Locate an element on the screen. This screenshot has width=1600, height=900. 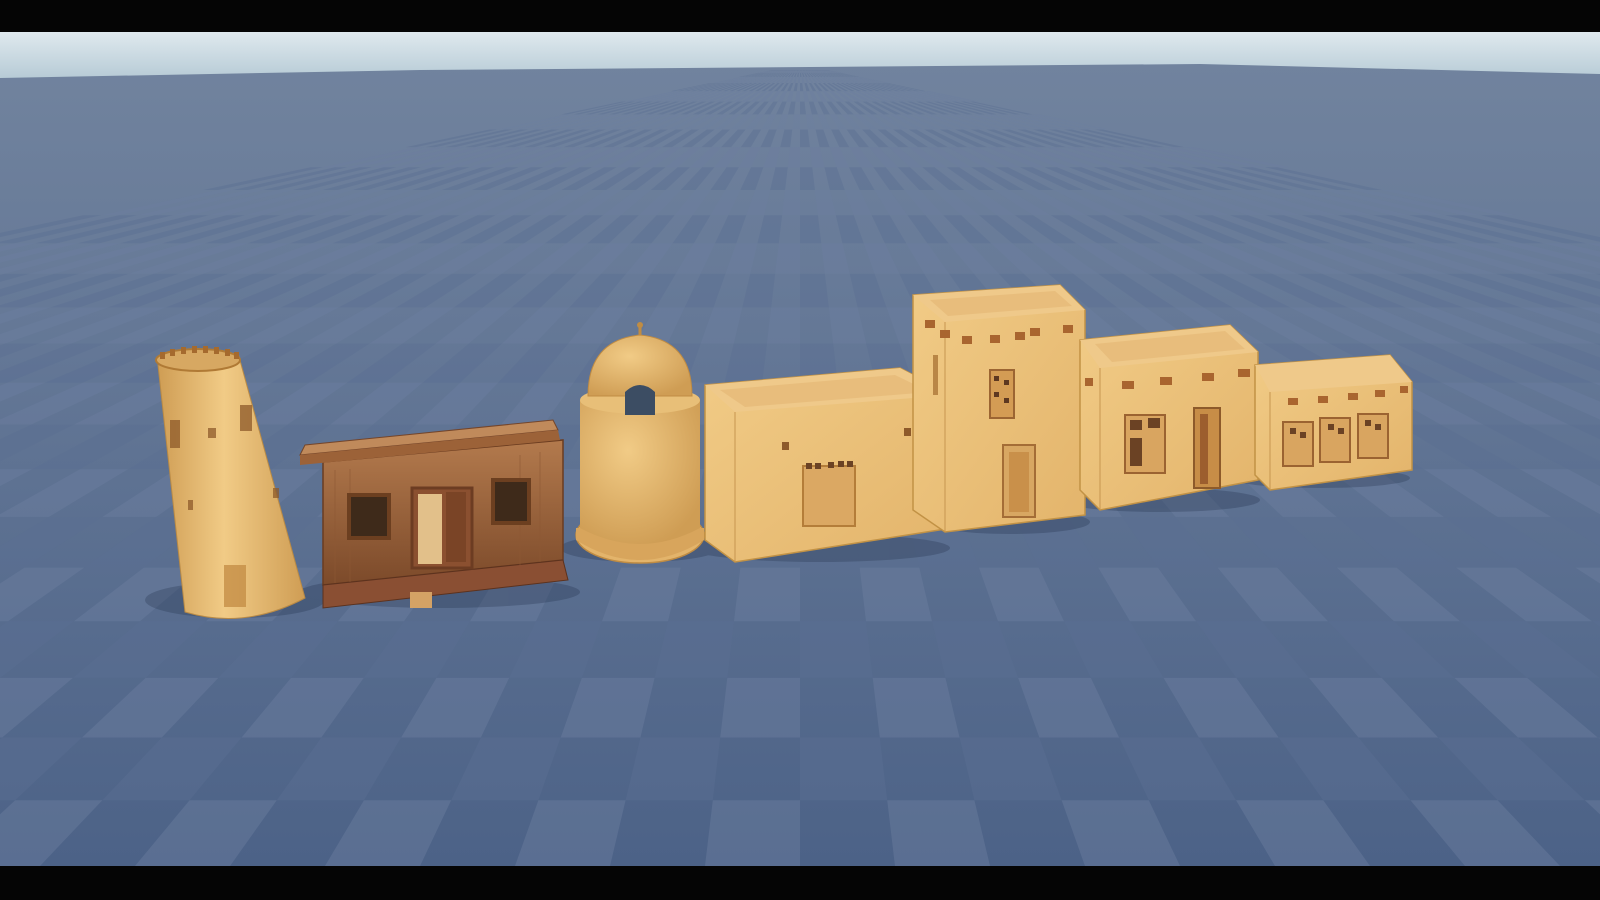
low-mud-house-model is located at coordinates (1333, 422).